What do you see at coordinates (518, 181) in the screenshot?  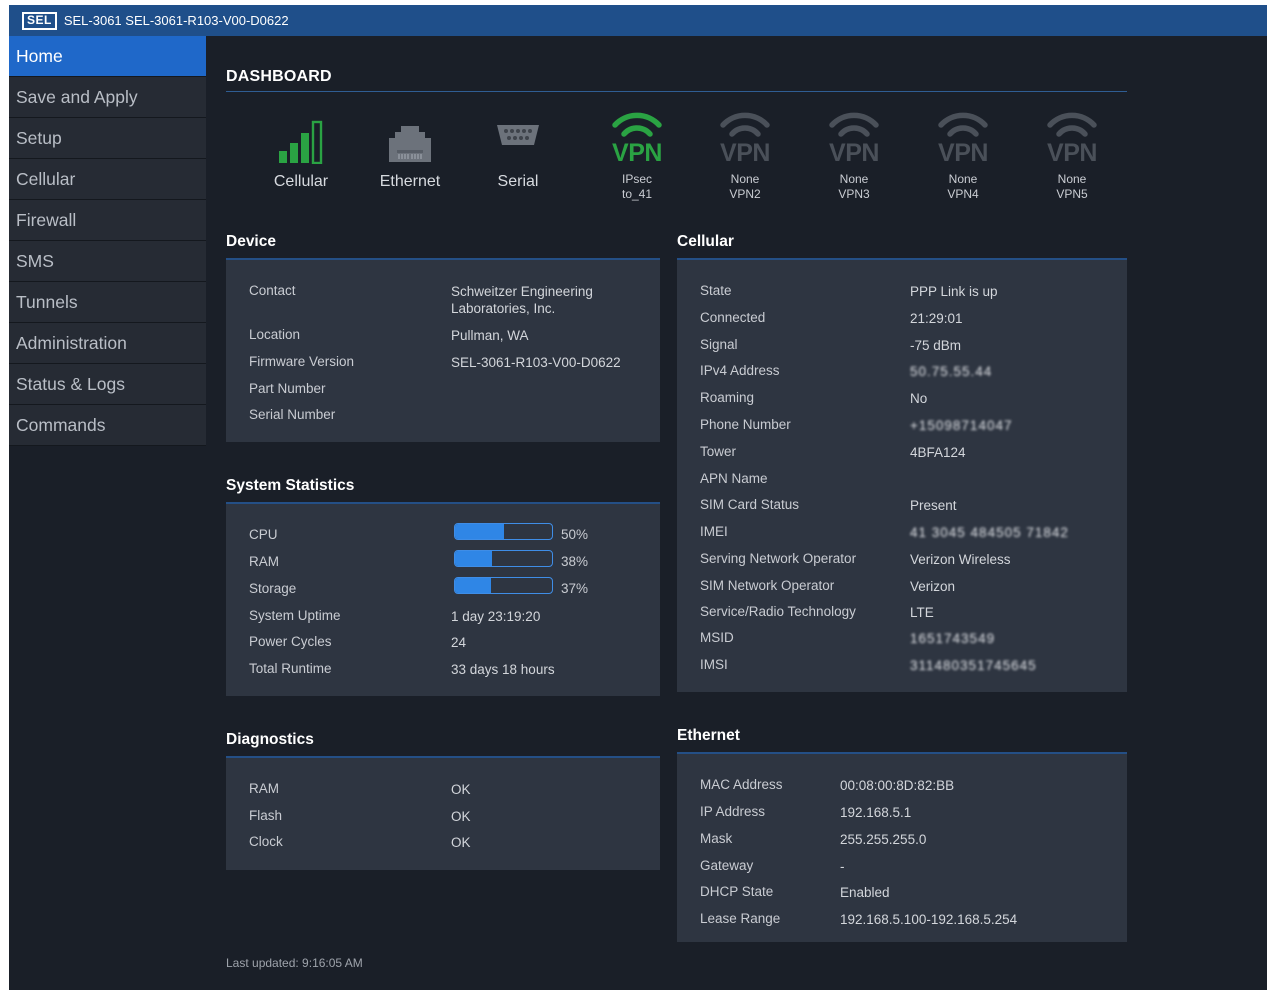 I see `serial-status-label: Serial` at bounding box center [518, 181].